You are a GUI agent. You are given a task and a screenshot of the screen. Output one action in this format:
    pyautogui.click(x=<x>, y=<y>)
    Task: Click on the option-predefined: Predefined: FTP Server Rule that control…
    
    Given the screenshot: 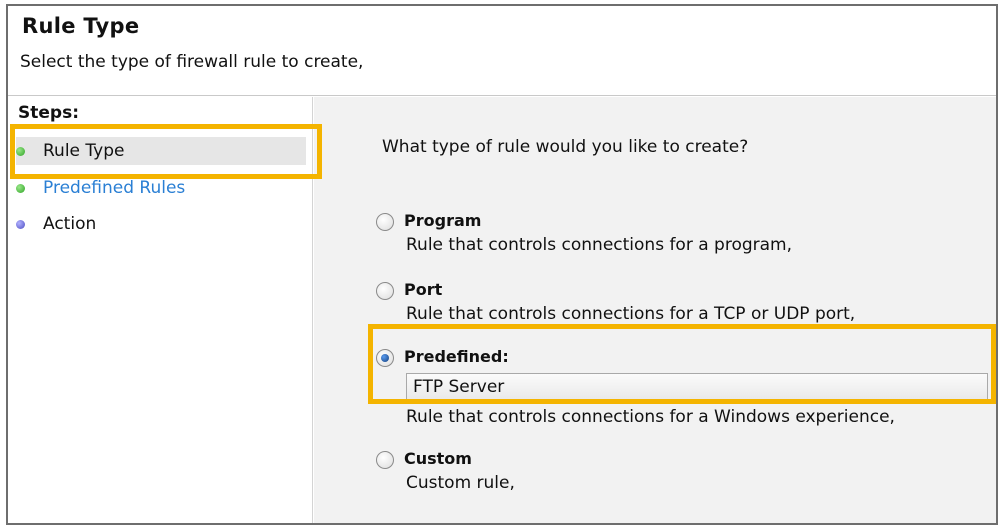 What is the action you would take?
    pyautogui.click(x=682, y=387)
    